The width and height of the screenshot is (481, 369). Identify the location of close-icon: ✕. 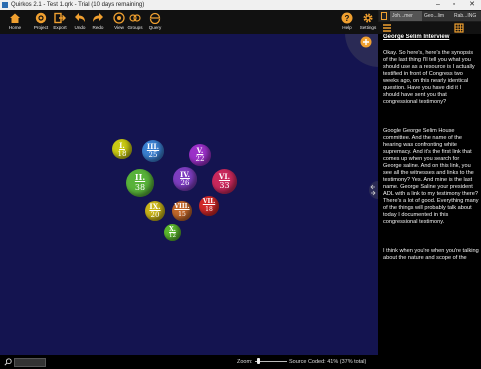
(472, 5).